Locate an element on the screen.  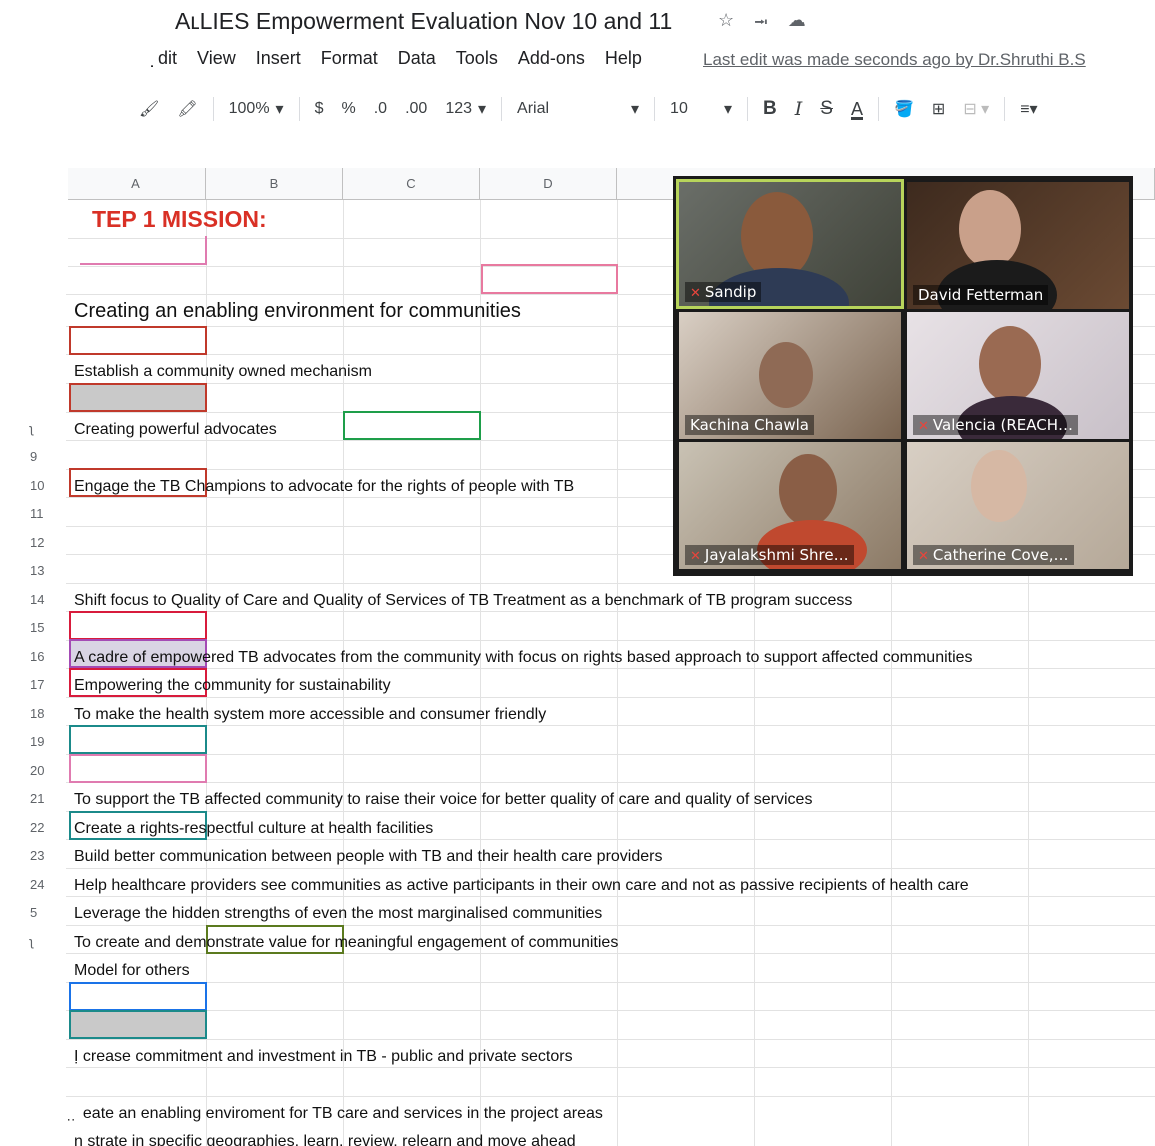
align-icon: ≡▾ is located at coordinates (1028, 109).